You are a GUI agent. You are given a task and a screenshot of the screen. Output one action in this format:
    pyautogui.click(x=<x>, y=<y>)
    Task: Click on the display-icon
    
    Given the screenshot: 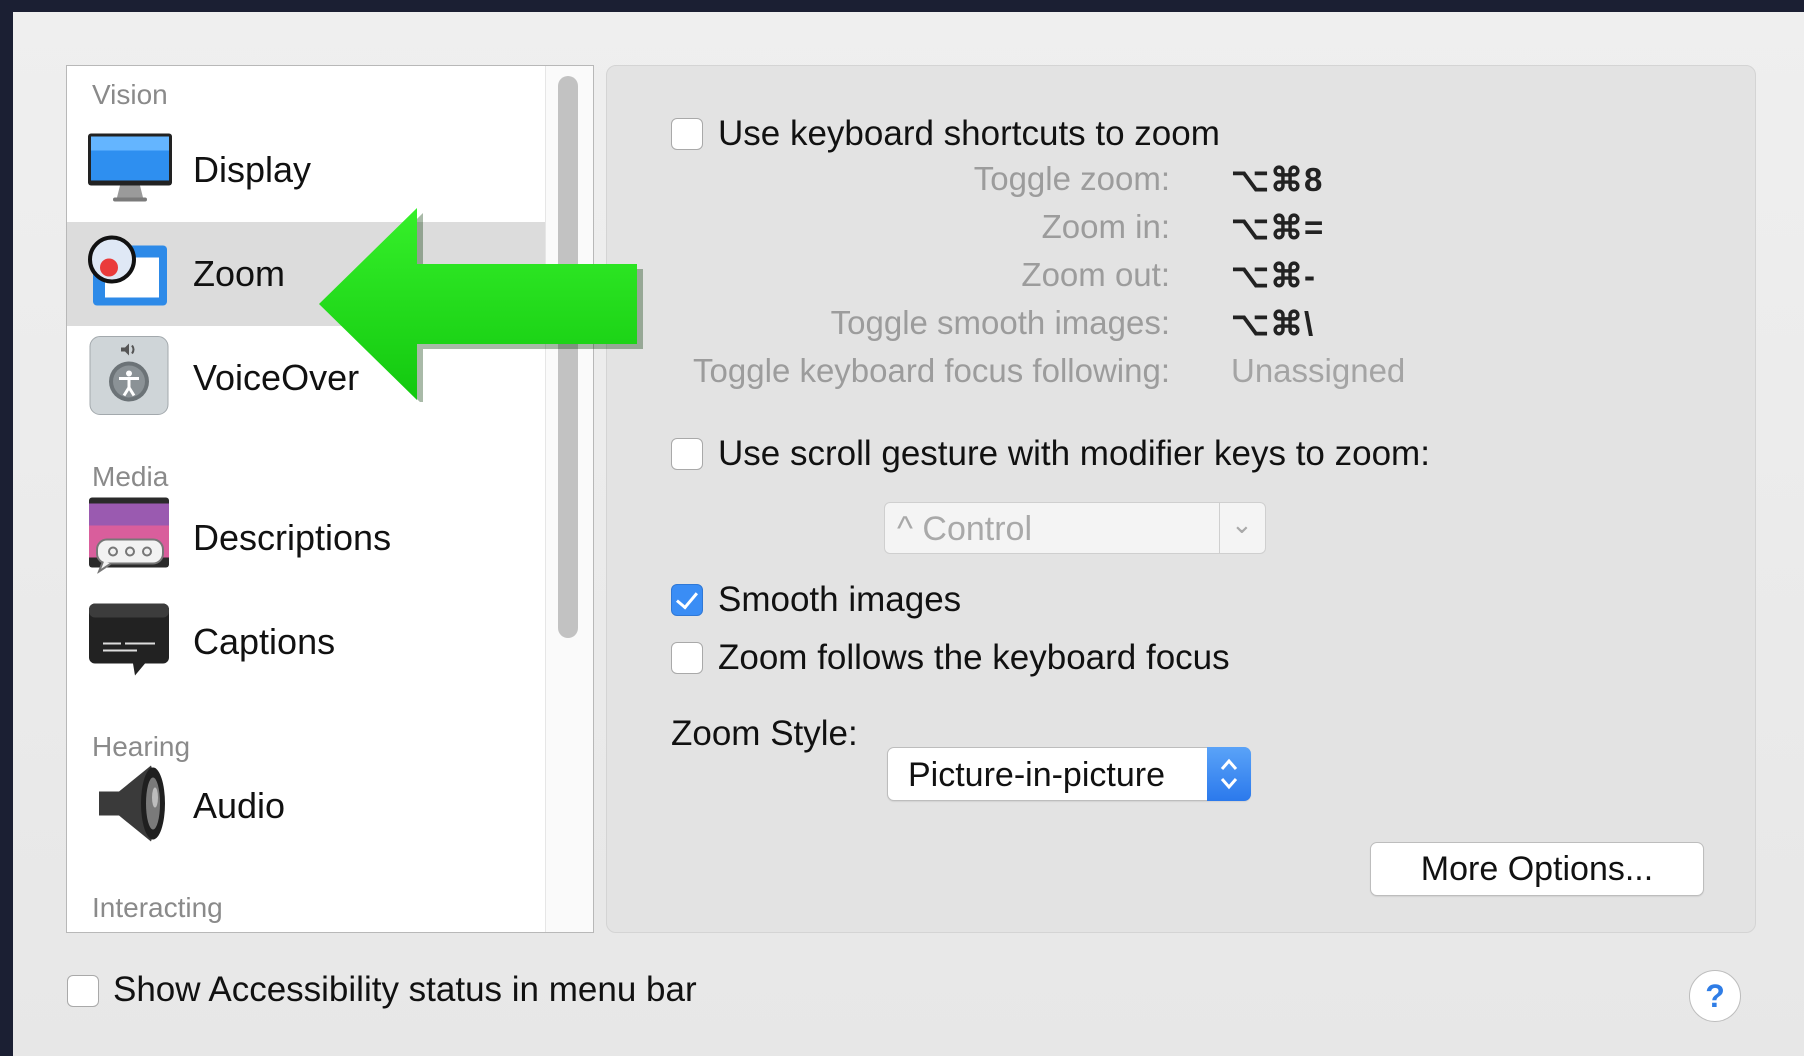 What is the action you would take?
    pyautogui.click(x=130, y=170)
    